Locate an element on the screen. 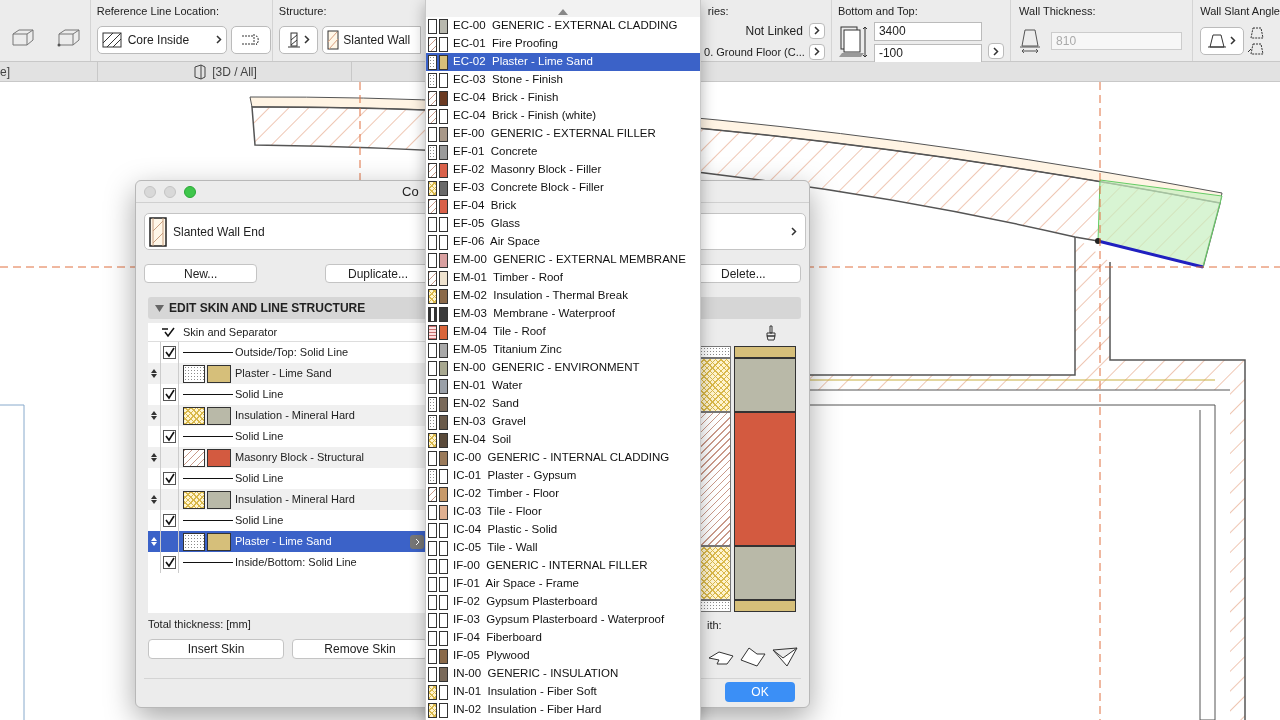  row-label: Outside/Top: Solid Line is located at coordinates (291, 353).